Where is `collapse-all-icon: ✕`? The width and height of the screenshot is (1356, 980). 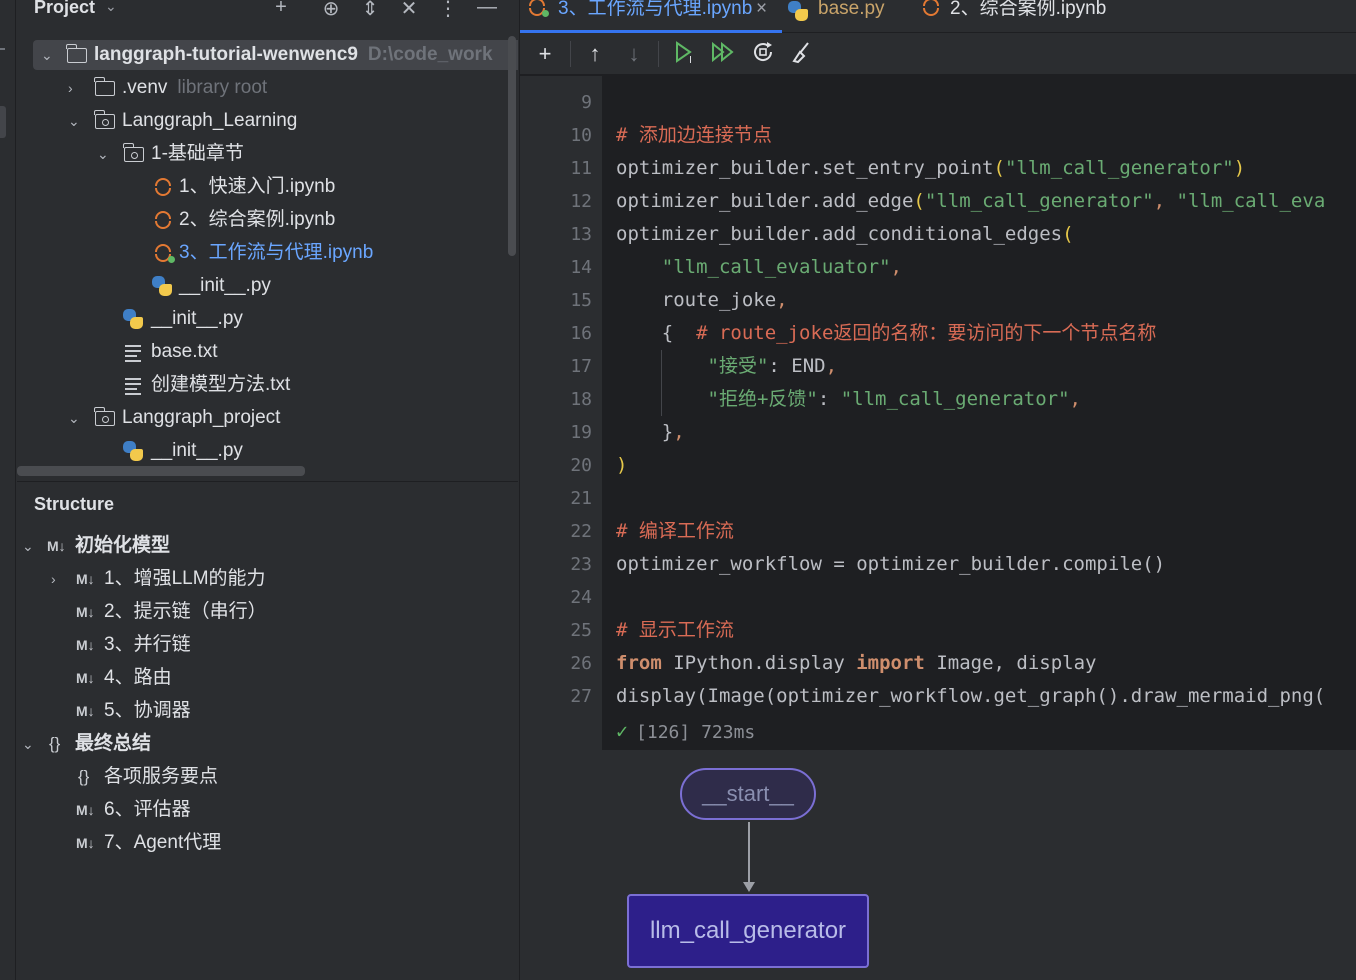 collapse-all-icon: ✕ is located at coordinates (409, 10).